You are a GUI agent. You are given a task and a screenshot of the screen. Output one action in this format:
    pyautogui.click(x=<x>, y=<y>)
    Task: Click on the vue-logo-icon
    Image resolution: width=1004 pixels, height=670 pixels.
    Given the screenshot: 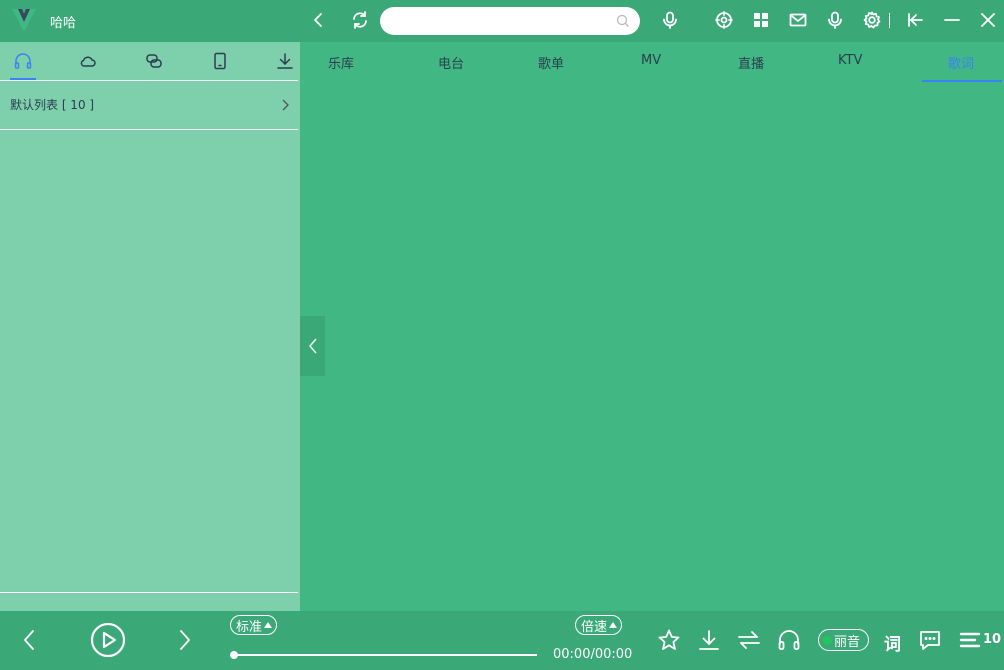 What is the action you would take?
    pyautogui.click(x=24, y=20)
    